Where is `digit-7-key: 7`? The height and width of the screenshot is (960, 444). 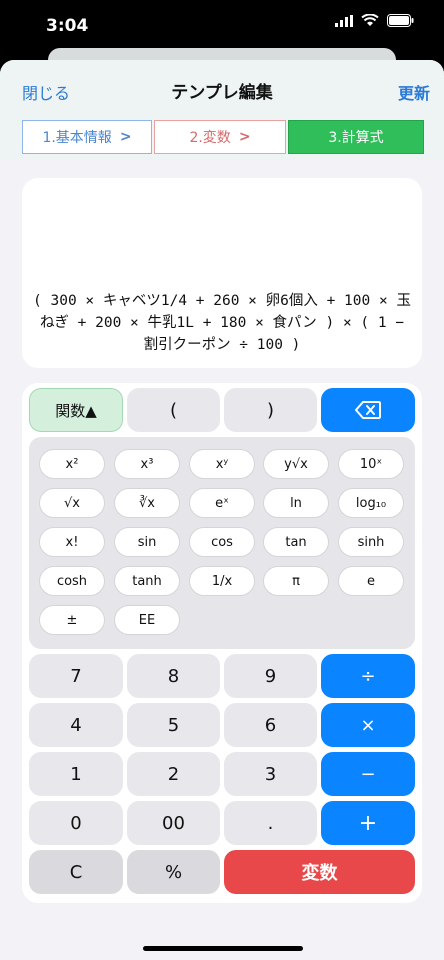 digit-7-key: 7 is located at coordinates (76, 676).